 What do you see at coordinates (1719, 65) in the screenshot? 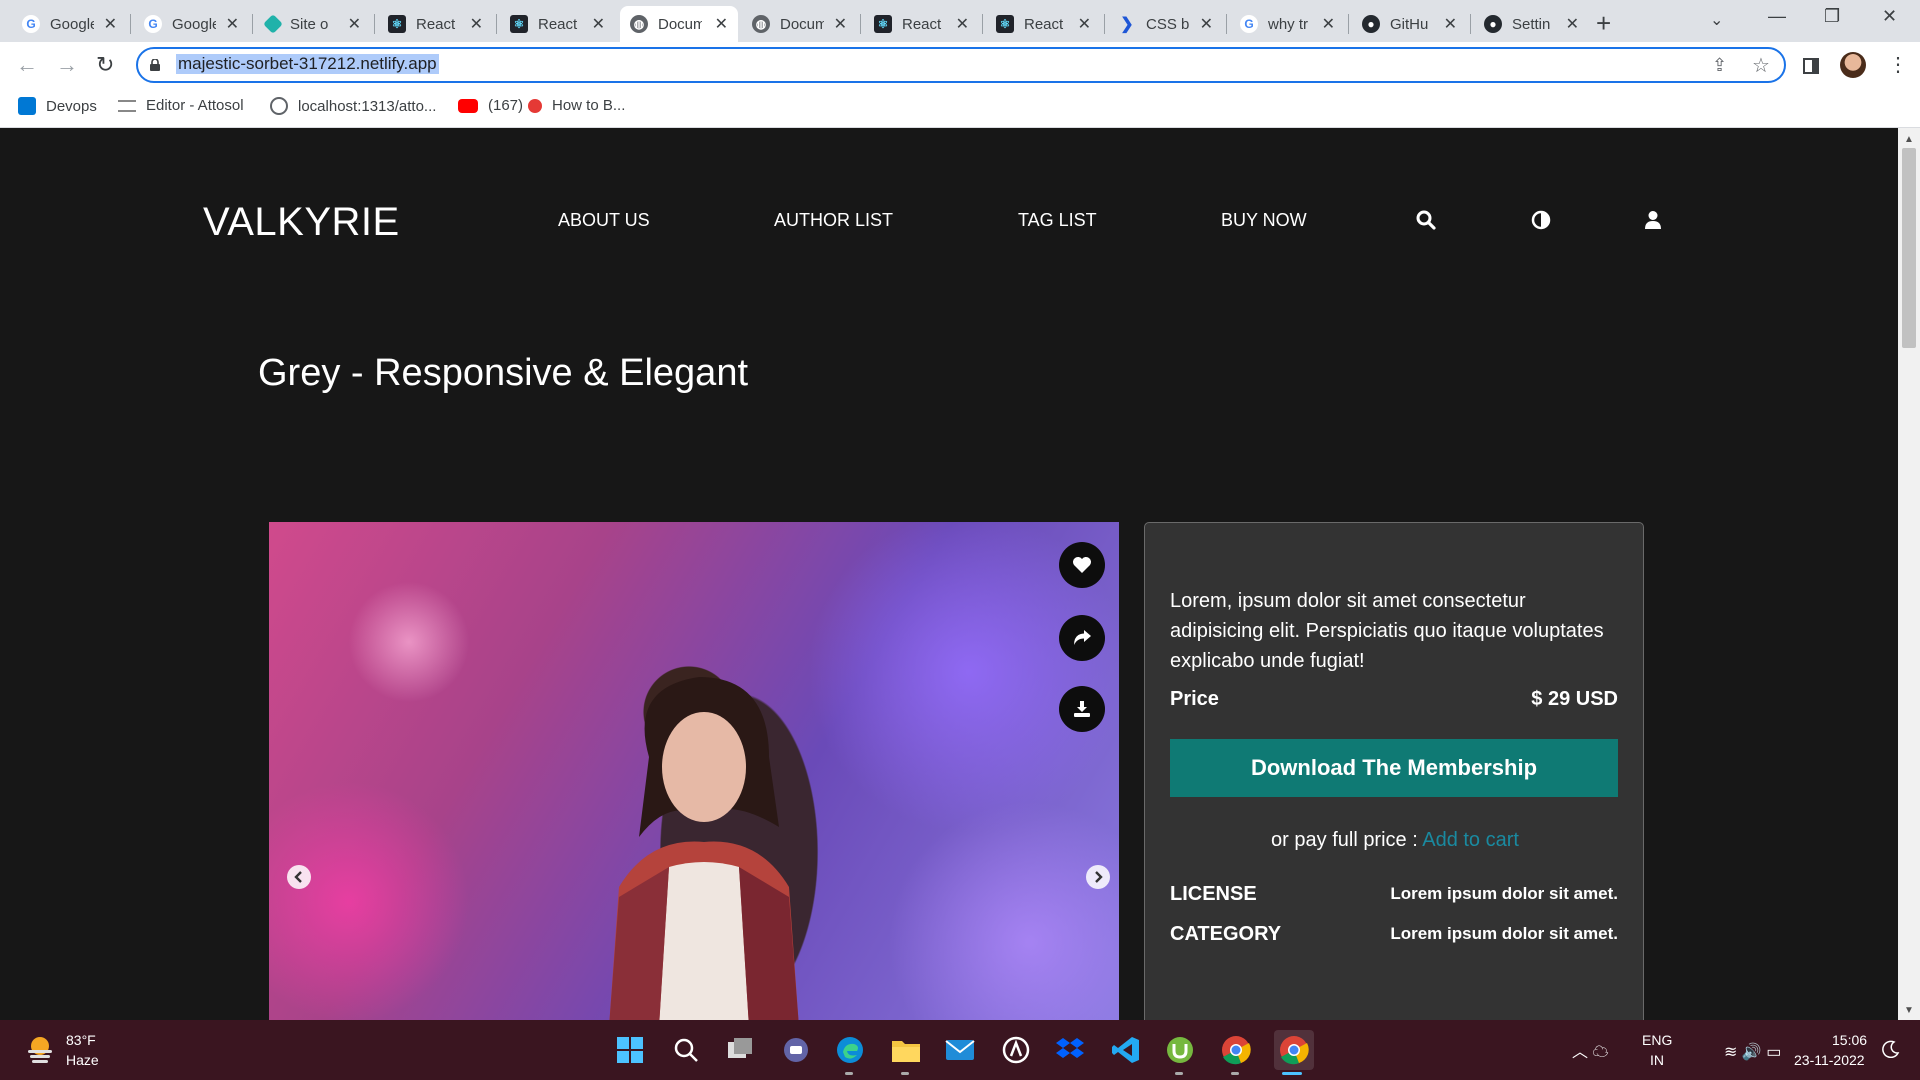
I see `share-icon: ⇪` at bounding box center [1719, 65].